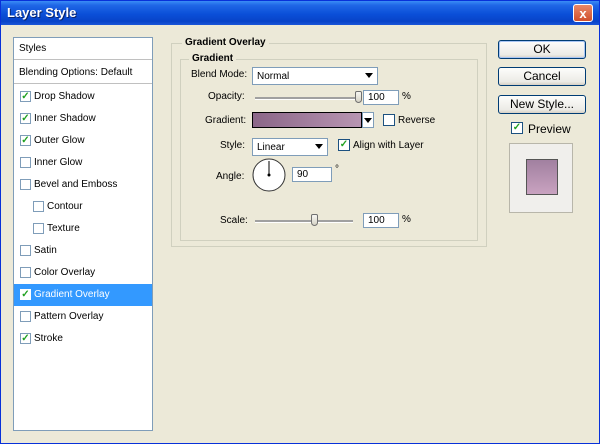  I want to click on satin-checkbox, so click(25, 250).